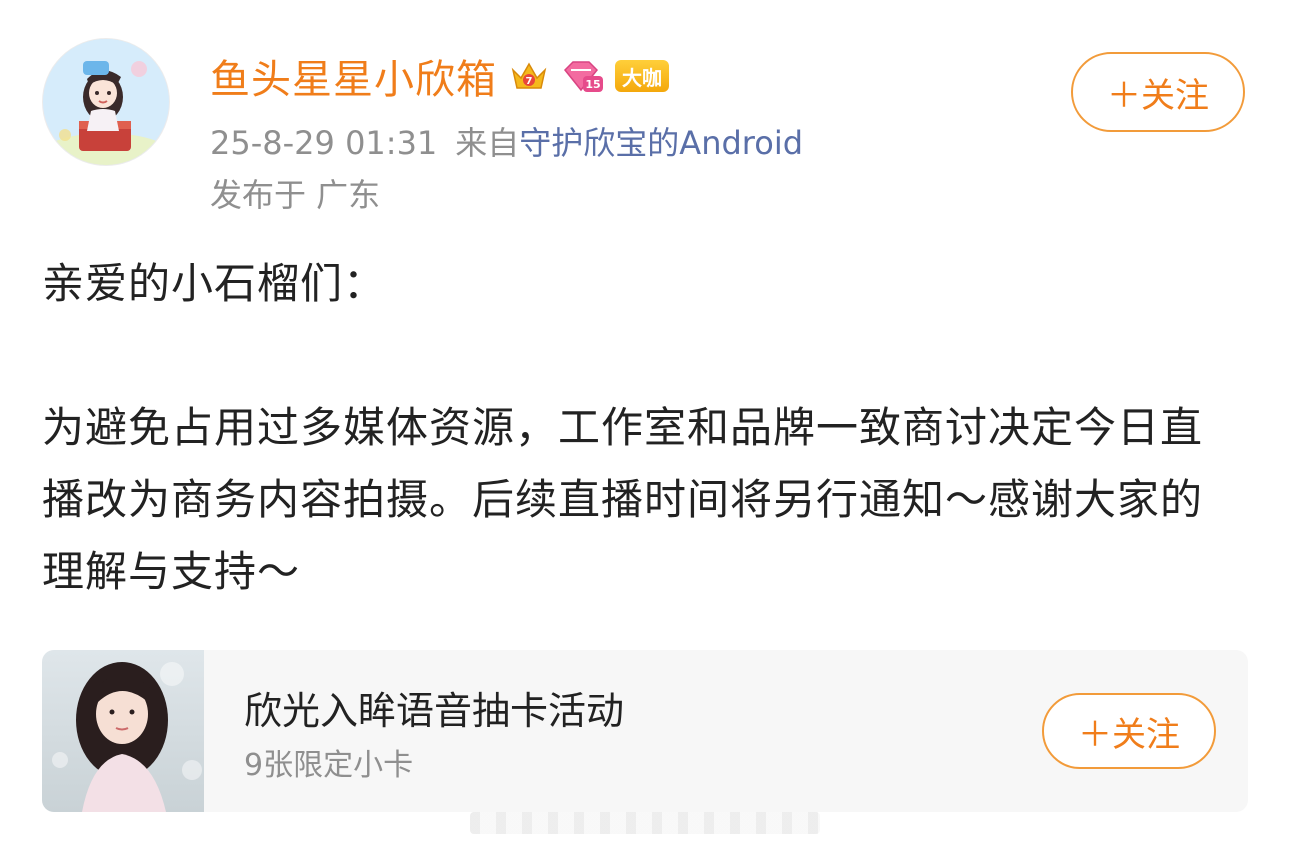 The height and width of the screenshot is (849, 1290). What do you see at coordinates (434, 711) in the screenshot?
I see `card-title: 欣光入眸语音抽卡活动` at bounding box center [434, 711].